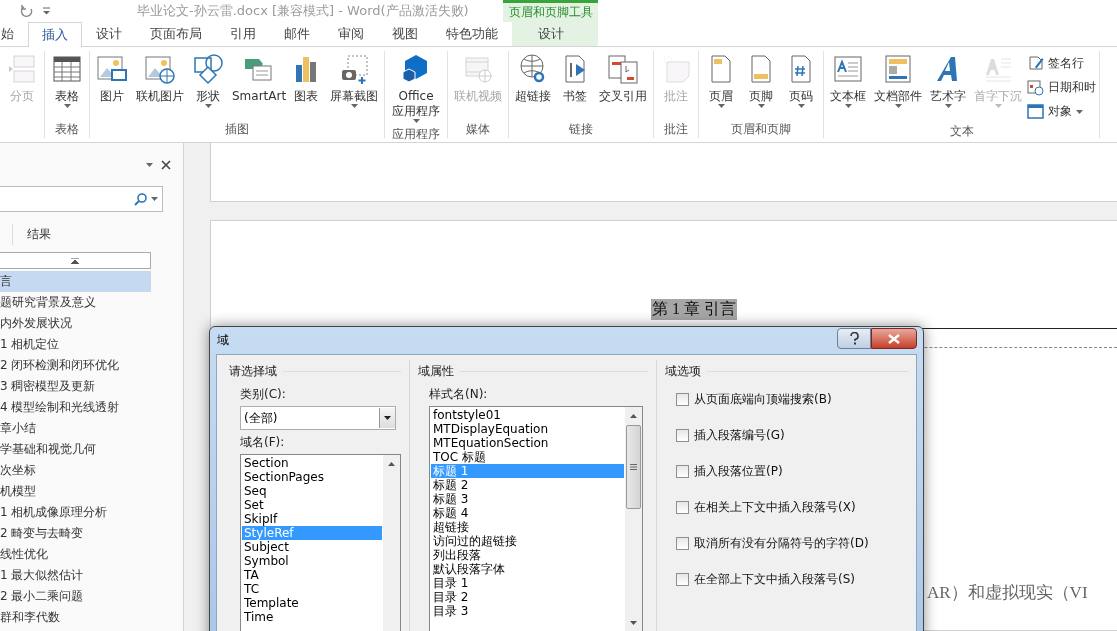 Image resolution: width=1117 pixels, height=631 pixels. I want to click on ribbon-tab: 插入, so click(55, 34).